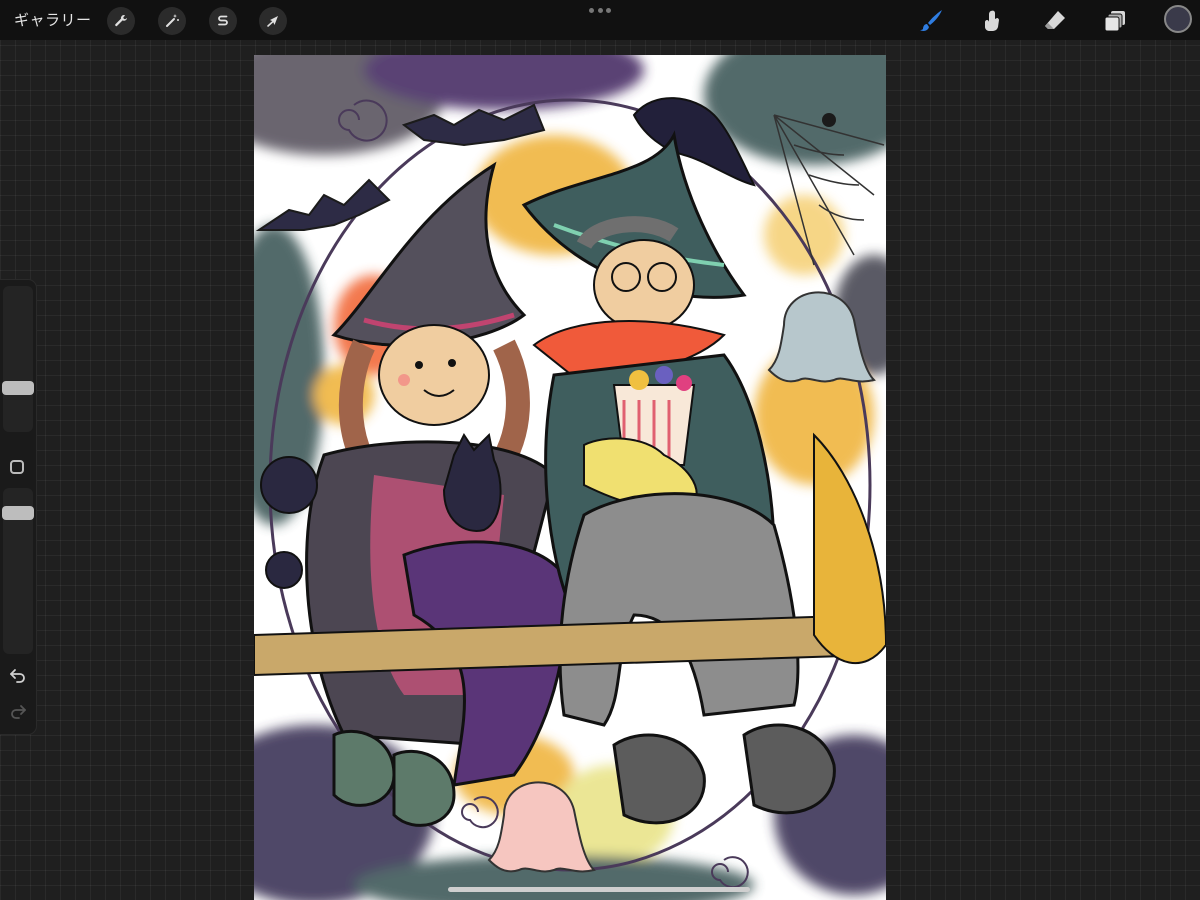 The height and width of the screenshot is (900, 1200). I want to click on selection-button, so click(223, 21).